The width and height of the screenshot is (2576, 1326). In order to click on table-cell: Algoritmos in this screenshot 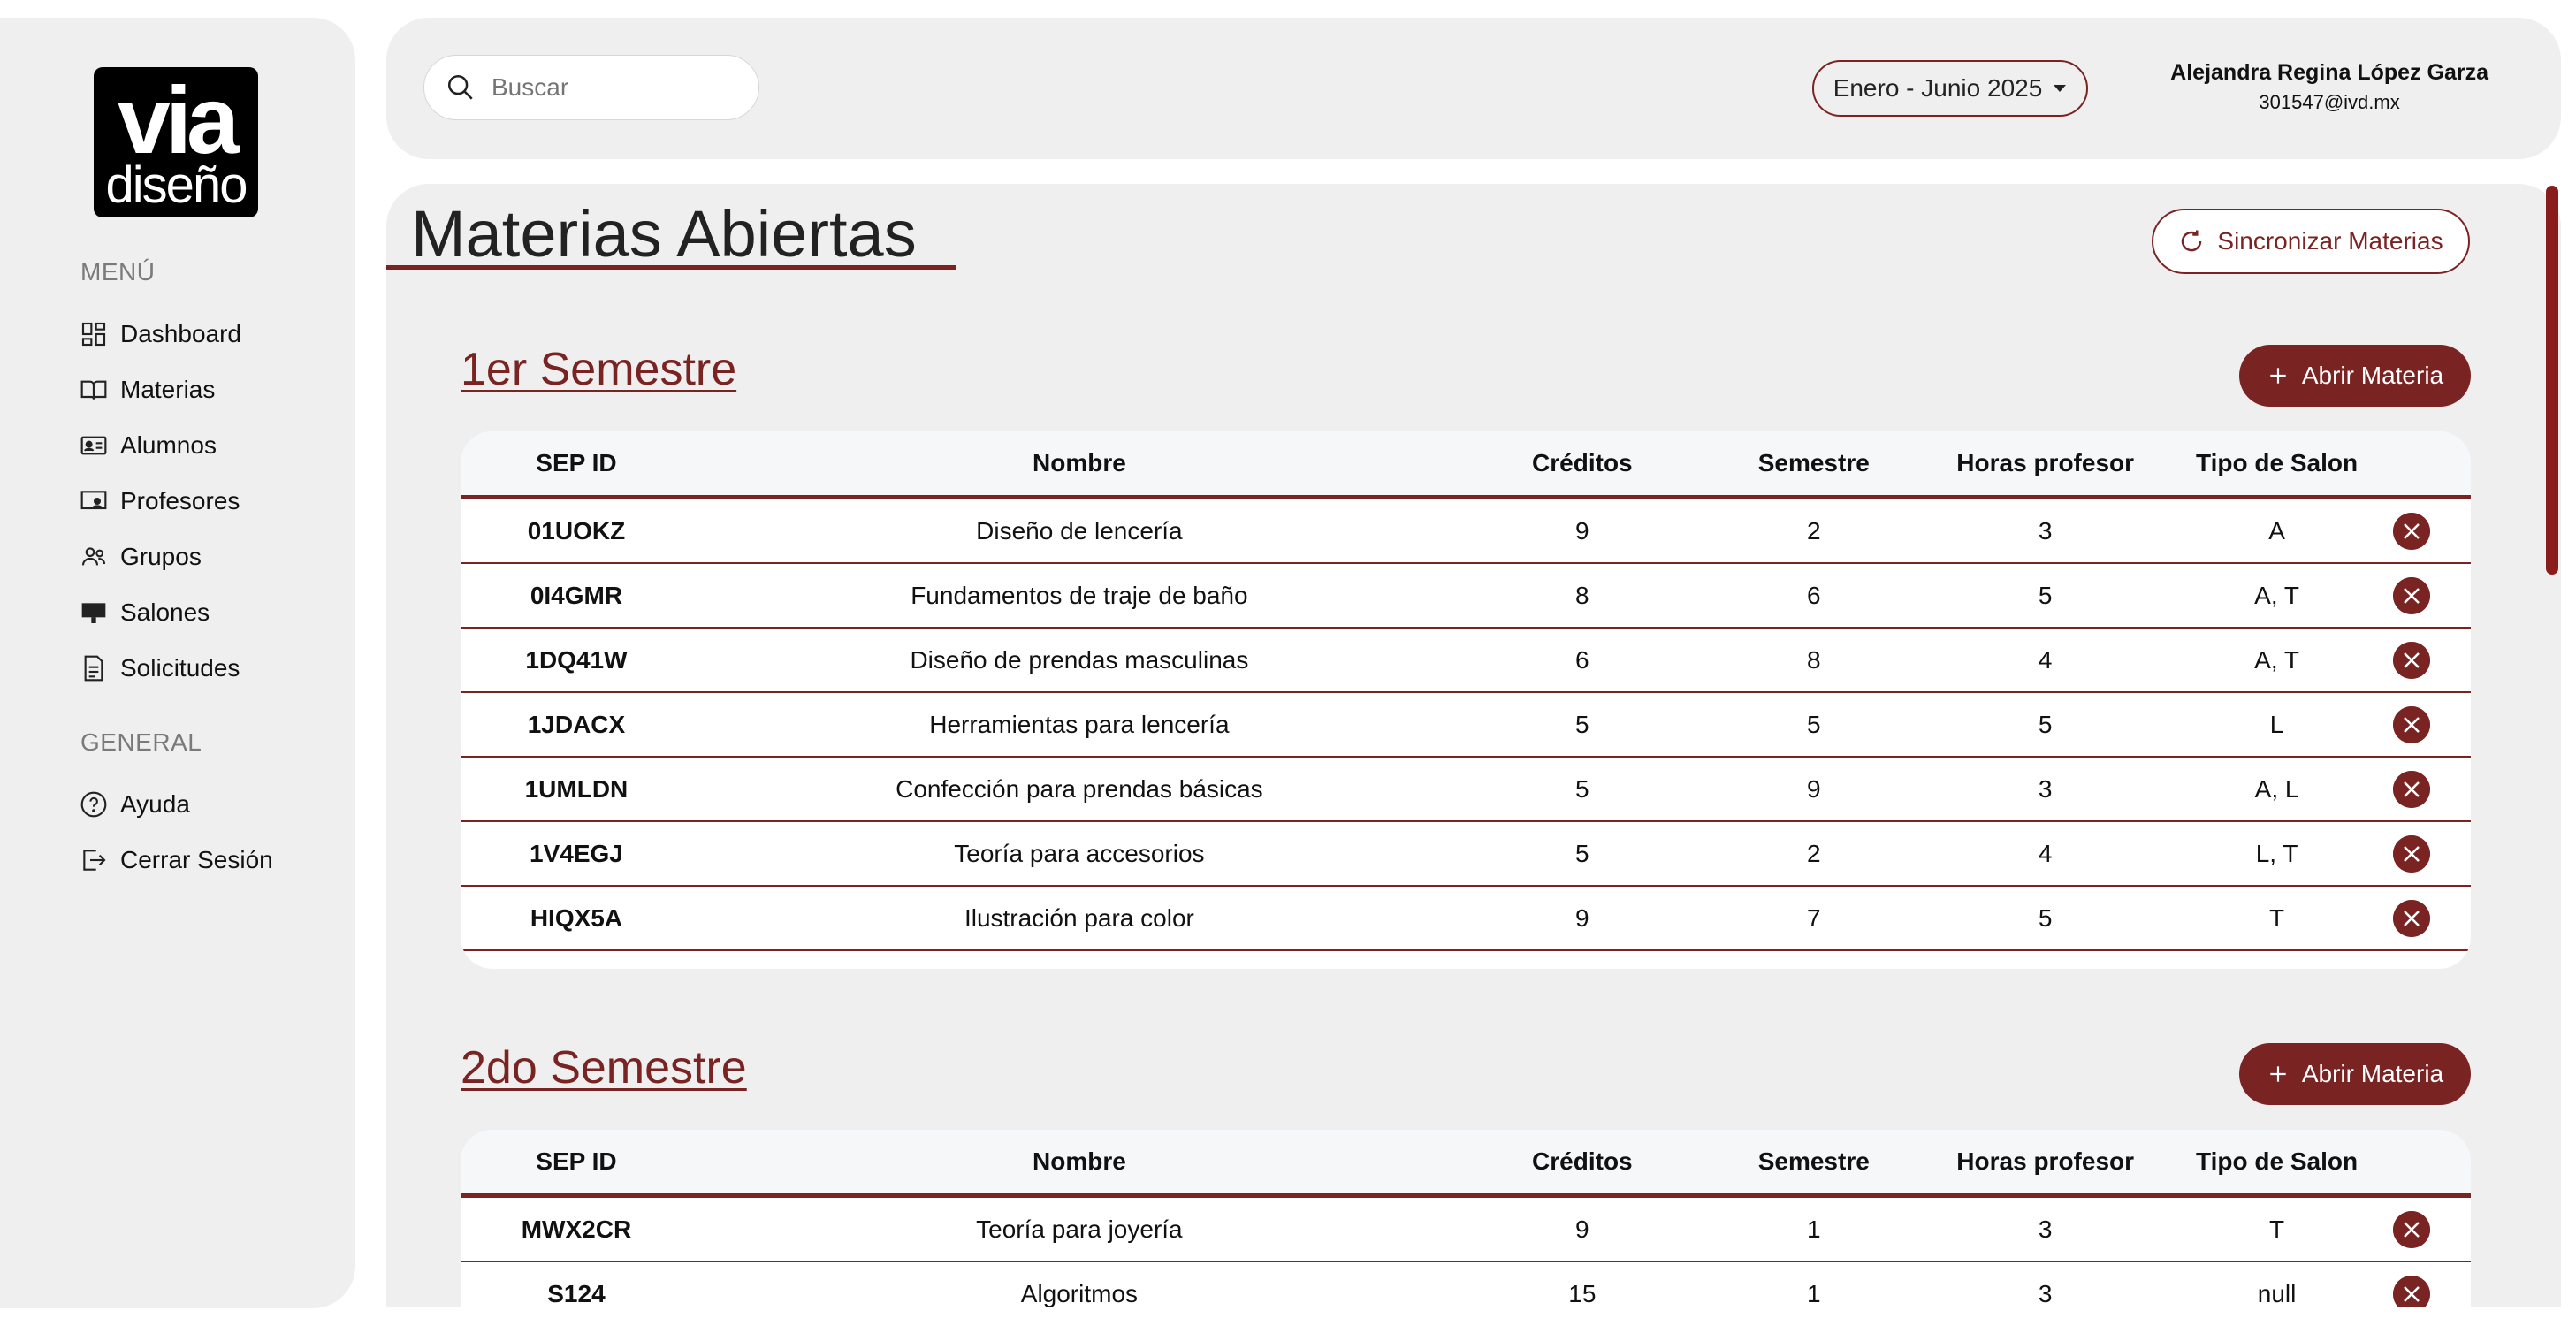, I will do `click(1079, 1293)`.